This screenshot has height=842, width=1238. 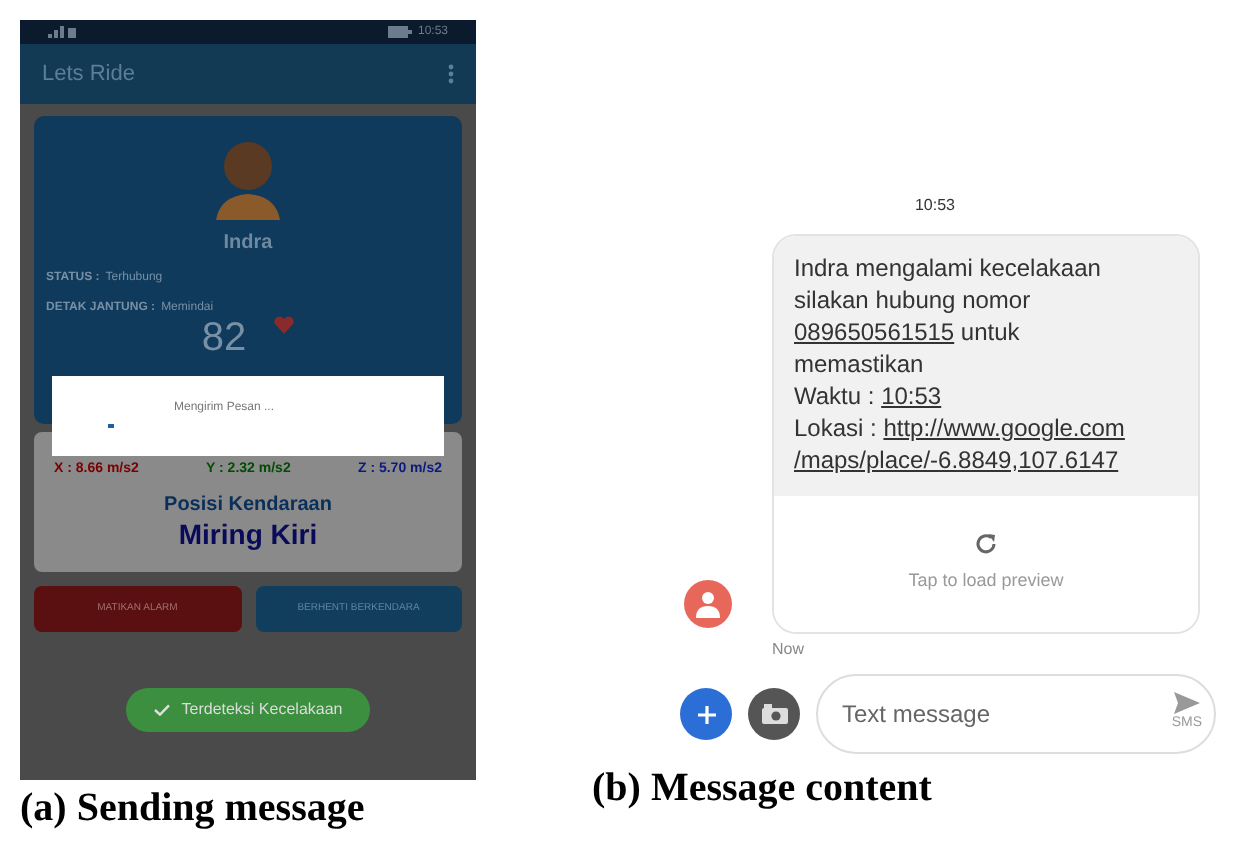 I want to click on send-icon, so click(x=1186, y=703).